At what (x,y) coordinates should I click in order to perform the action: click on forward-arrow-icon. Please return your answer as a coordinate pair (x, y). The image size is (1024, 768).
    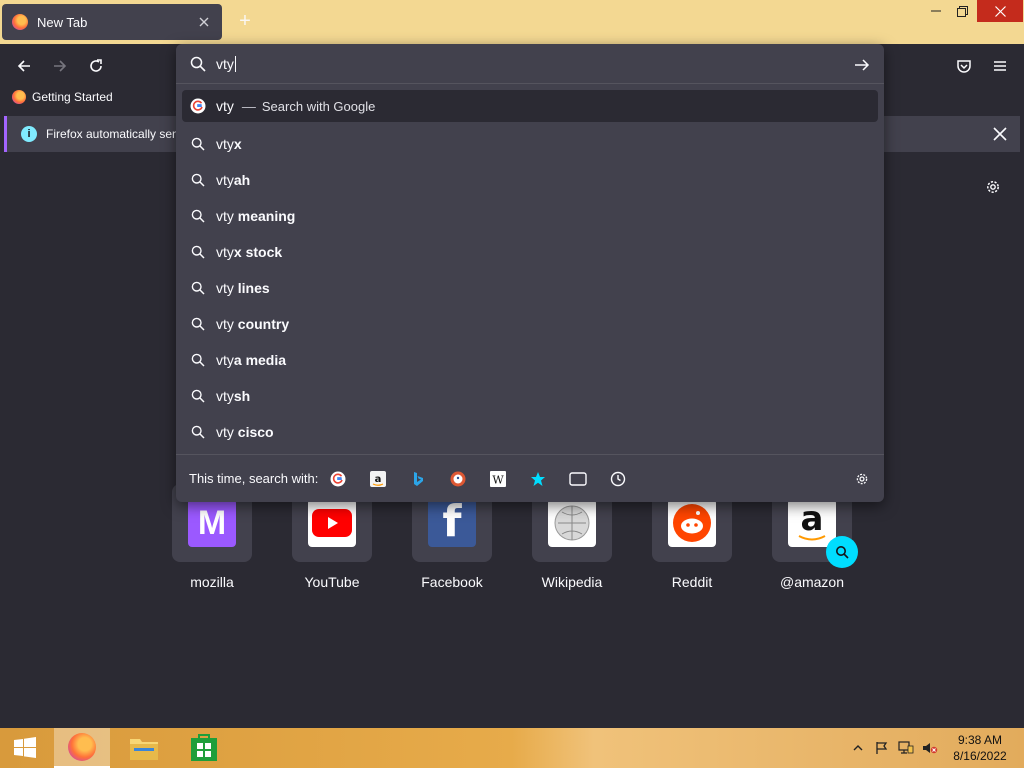
    Looking at the image, I should click on (60, 66).